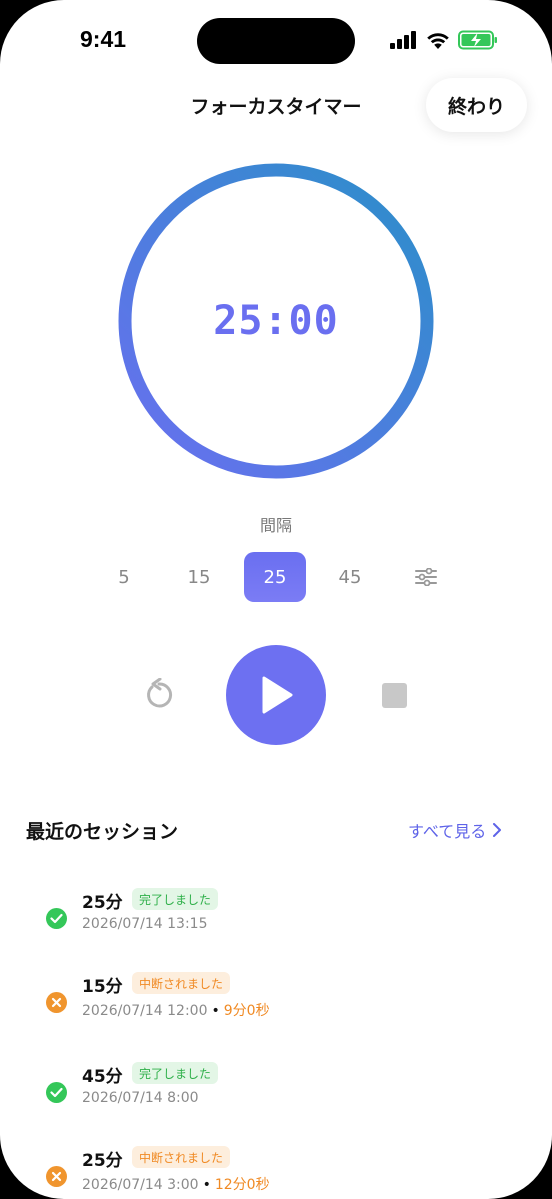 This screenshot has height=1199, width=552. Describe the element at coordinates (103, 39) in the screenshot. I see `status-time: 9:41` at that location.